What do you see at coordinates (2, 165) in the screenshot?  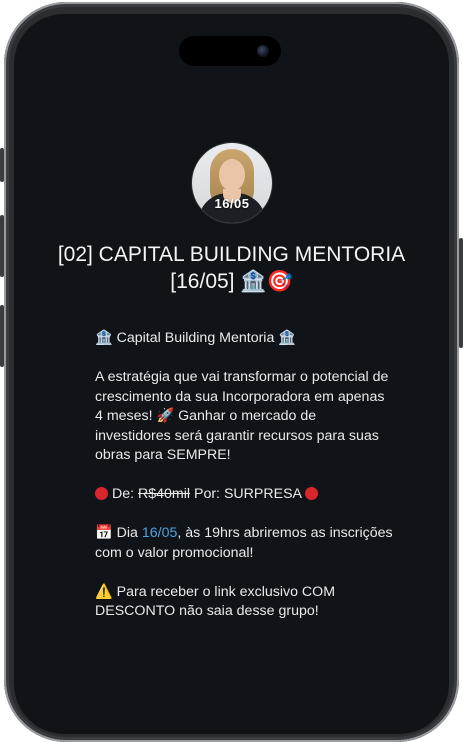 I see `action-button` at bounding box center [2, 165].